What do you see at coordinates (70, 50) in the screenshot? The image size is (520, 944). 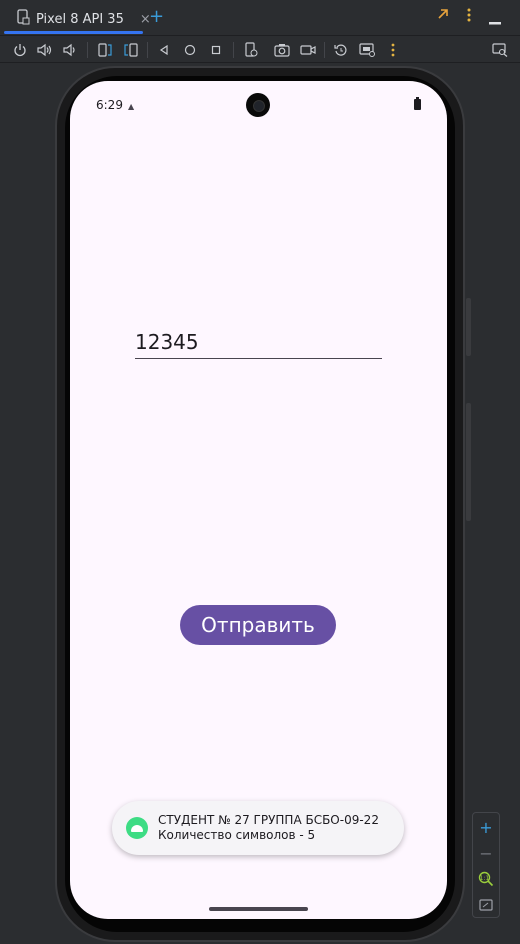 I see `volume-down-icon` at bounding box center [70, 50].